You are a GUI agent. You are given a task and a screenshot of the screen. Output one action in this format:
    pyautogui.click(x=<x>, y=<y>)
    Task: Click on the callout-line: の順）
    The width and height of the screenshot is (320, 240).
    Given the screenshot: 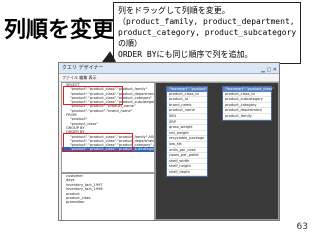 What is the action you would take?
    pyautogui.click(x=130, y=43)
    